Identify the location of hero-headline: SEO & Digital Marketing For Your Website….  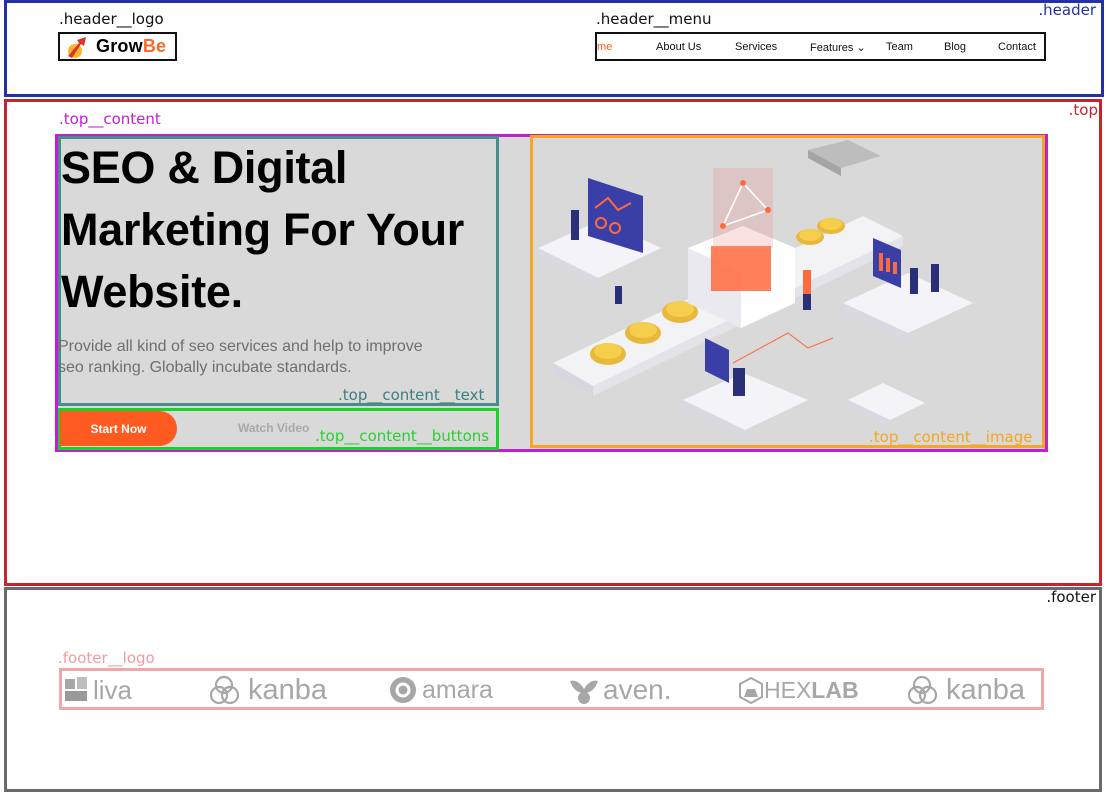
(281, 230).